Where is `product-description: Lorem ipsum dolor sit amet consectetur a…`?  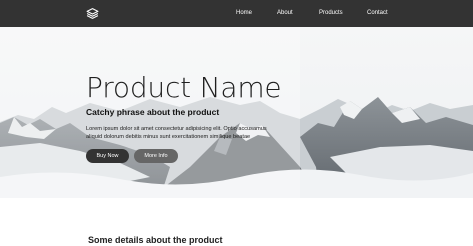 product-description: Lorem ipsum dolor sit amet consectetur a… is located at coordinates (176, 133).